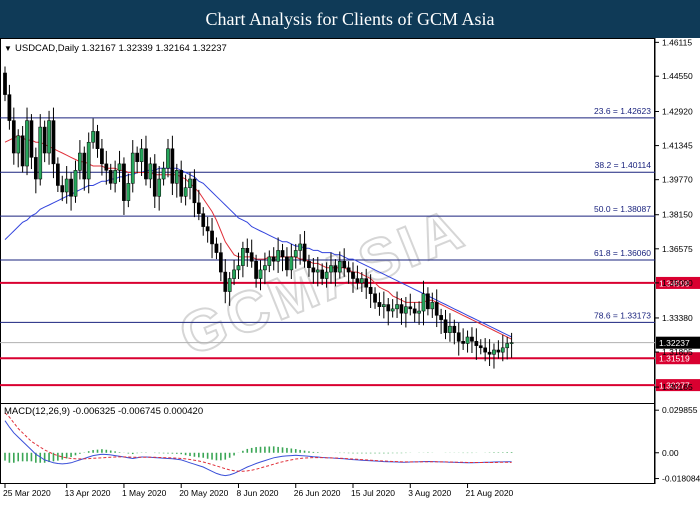 This screenshot has height=505, width=700. Describe the element at coordinates (681, 479) in the screenshot. I see `macd-y-tick-label: -0.018084` at that location.